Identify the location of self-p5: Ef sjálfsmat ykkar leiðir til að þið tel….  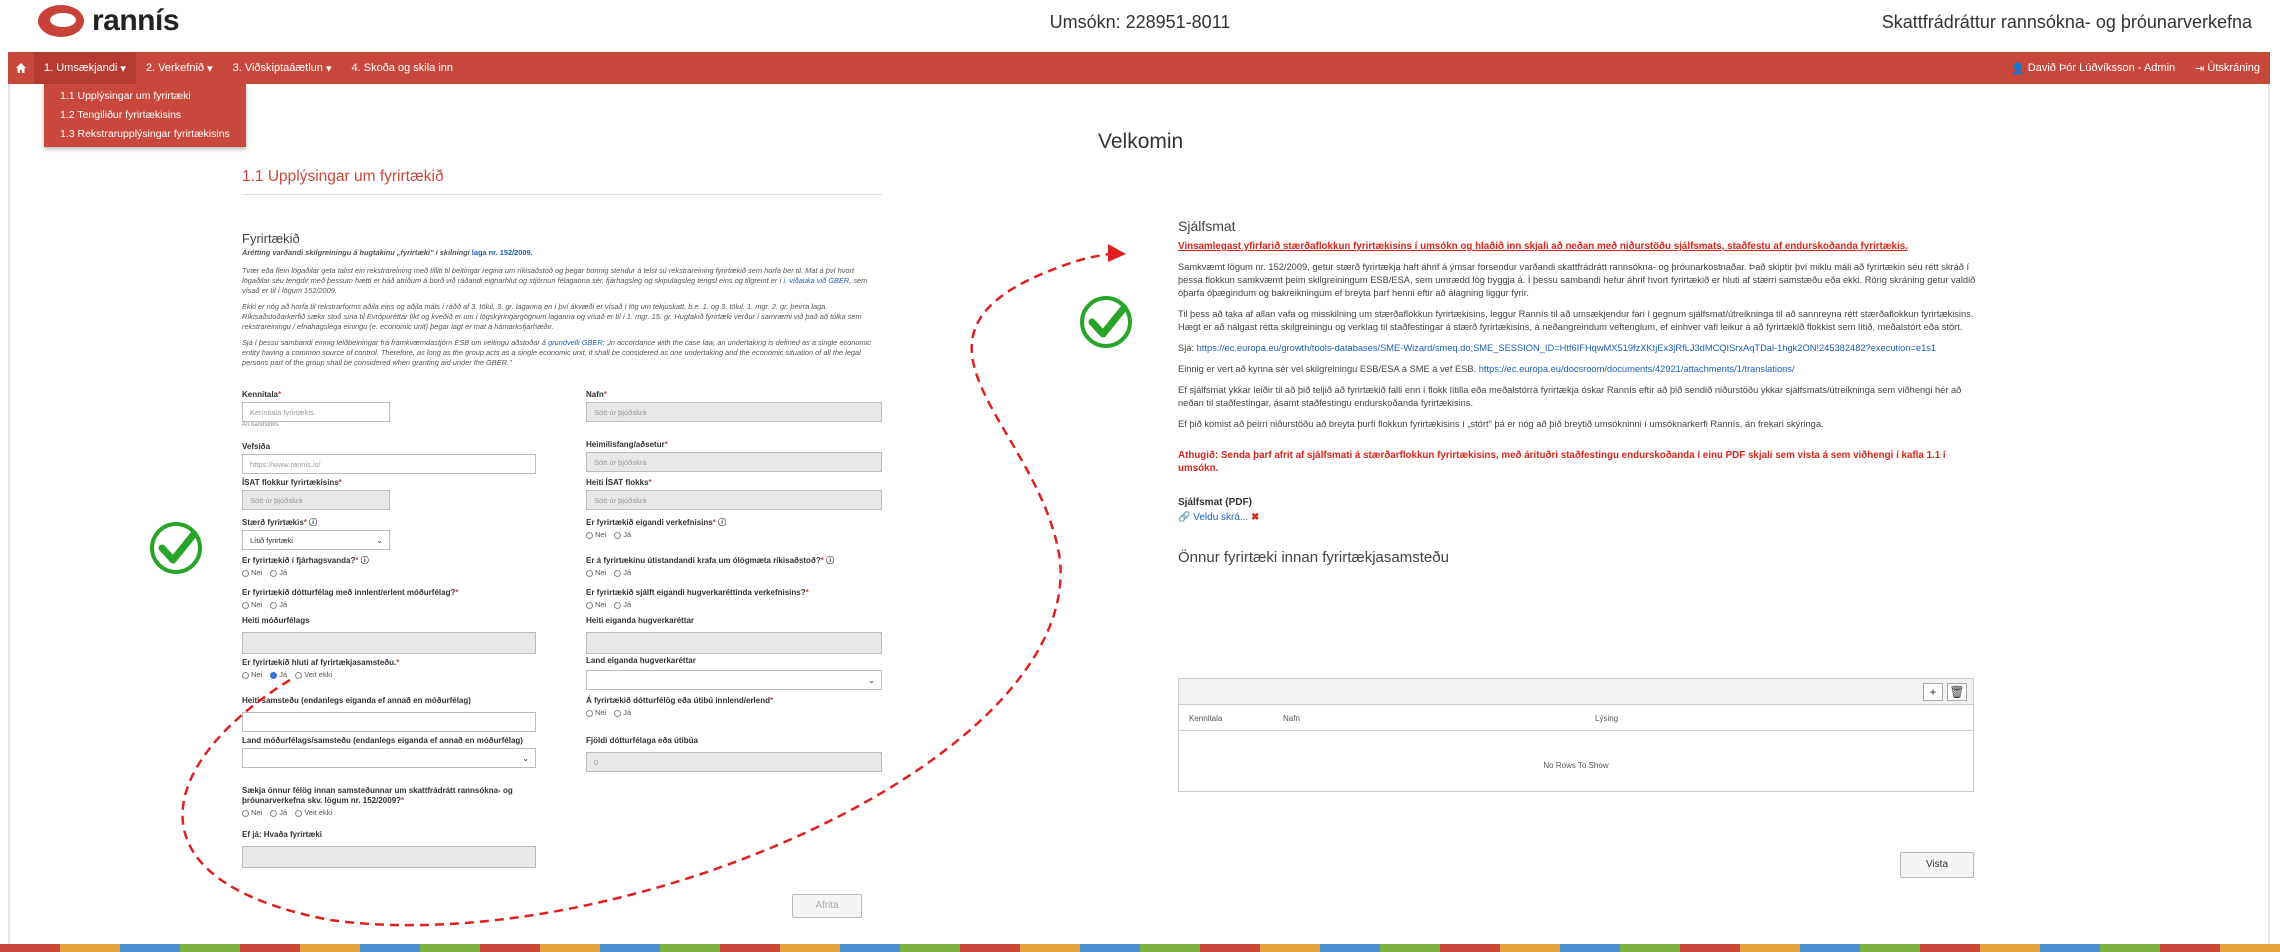
(1570, 396).